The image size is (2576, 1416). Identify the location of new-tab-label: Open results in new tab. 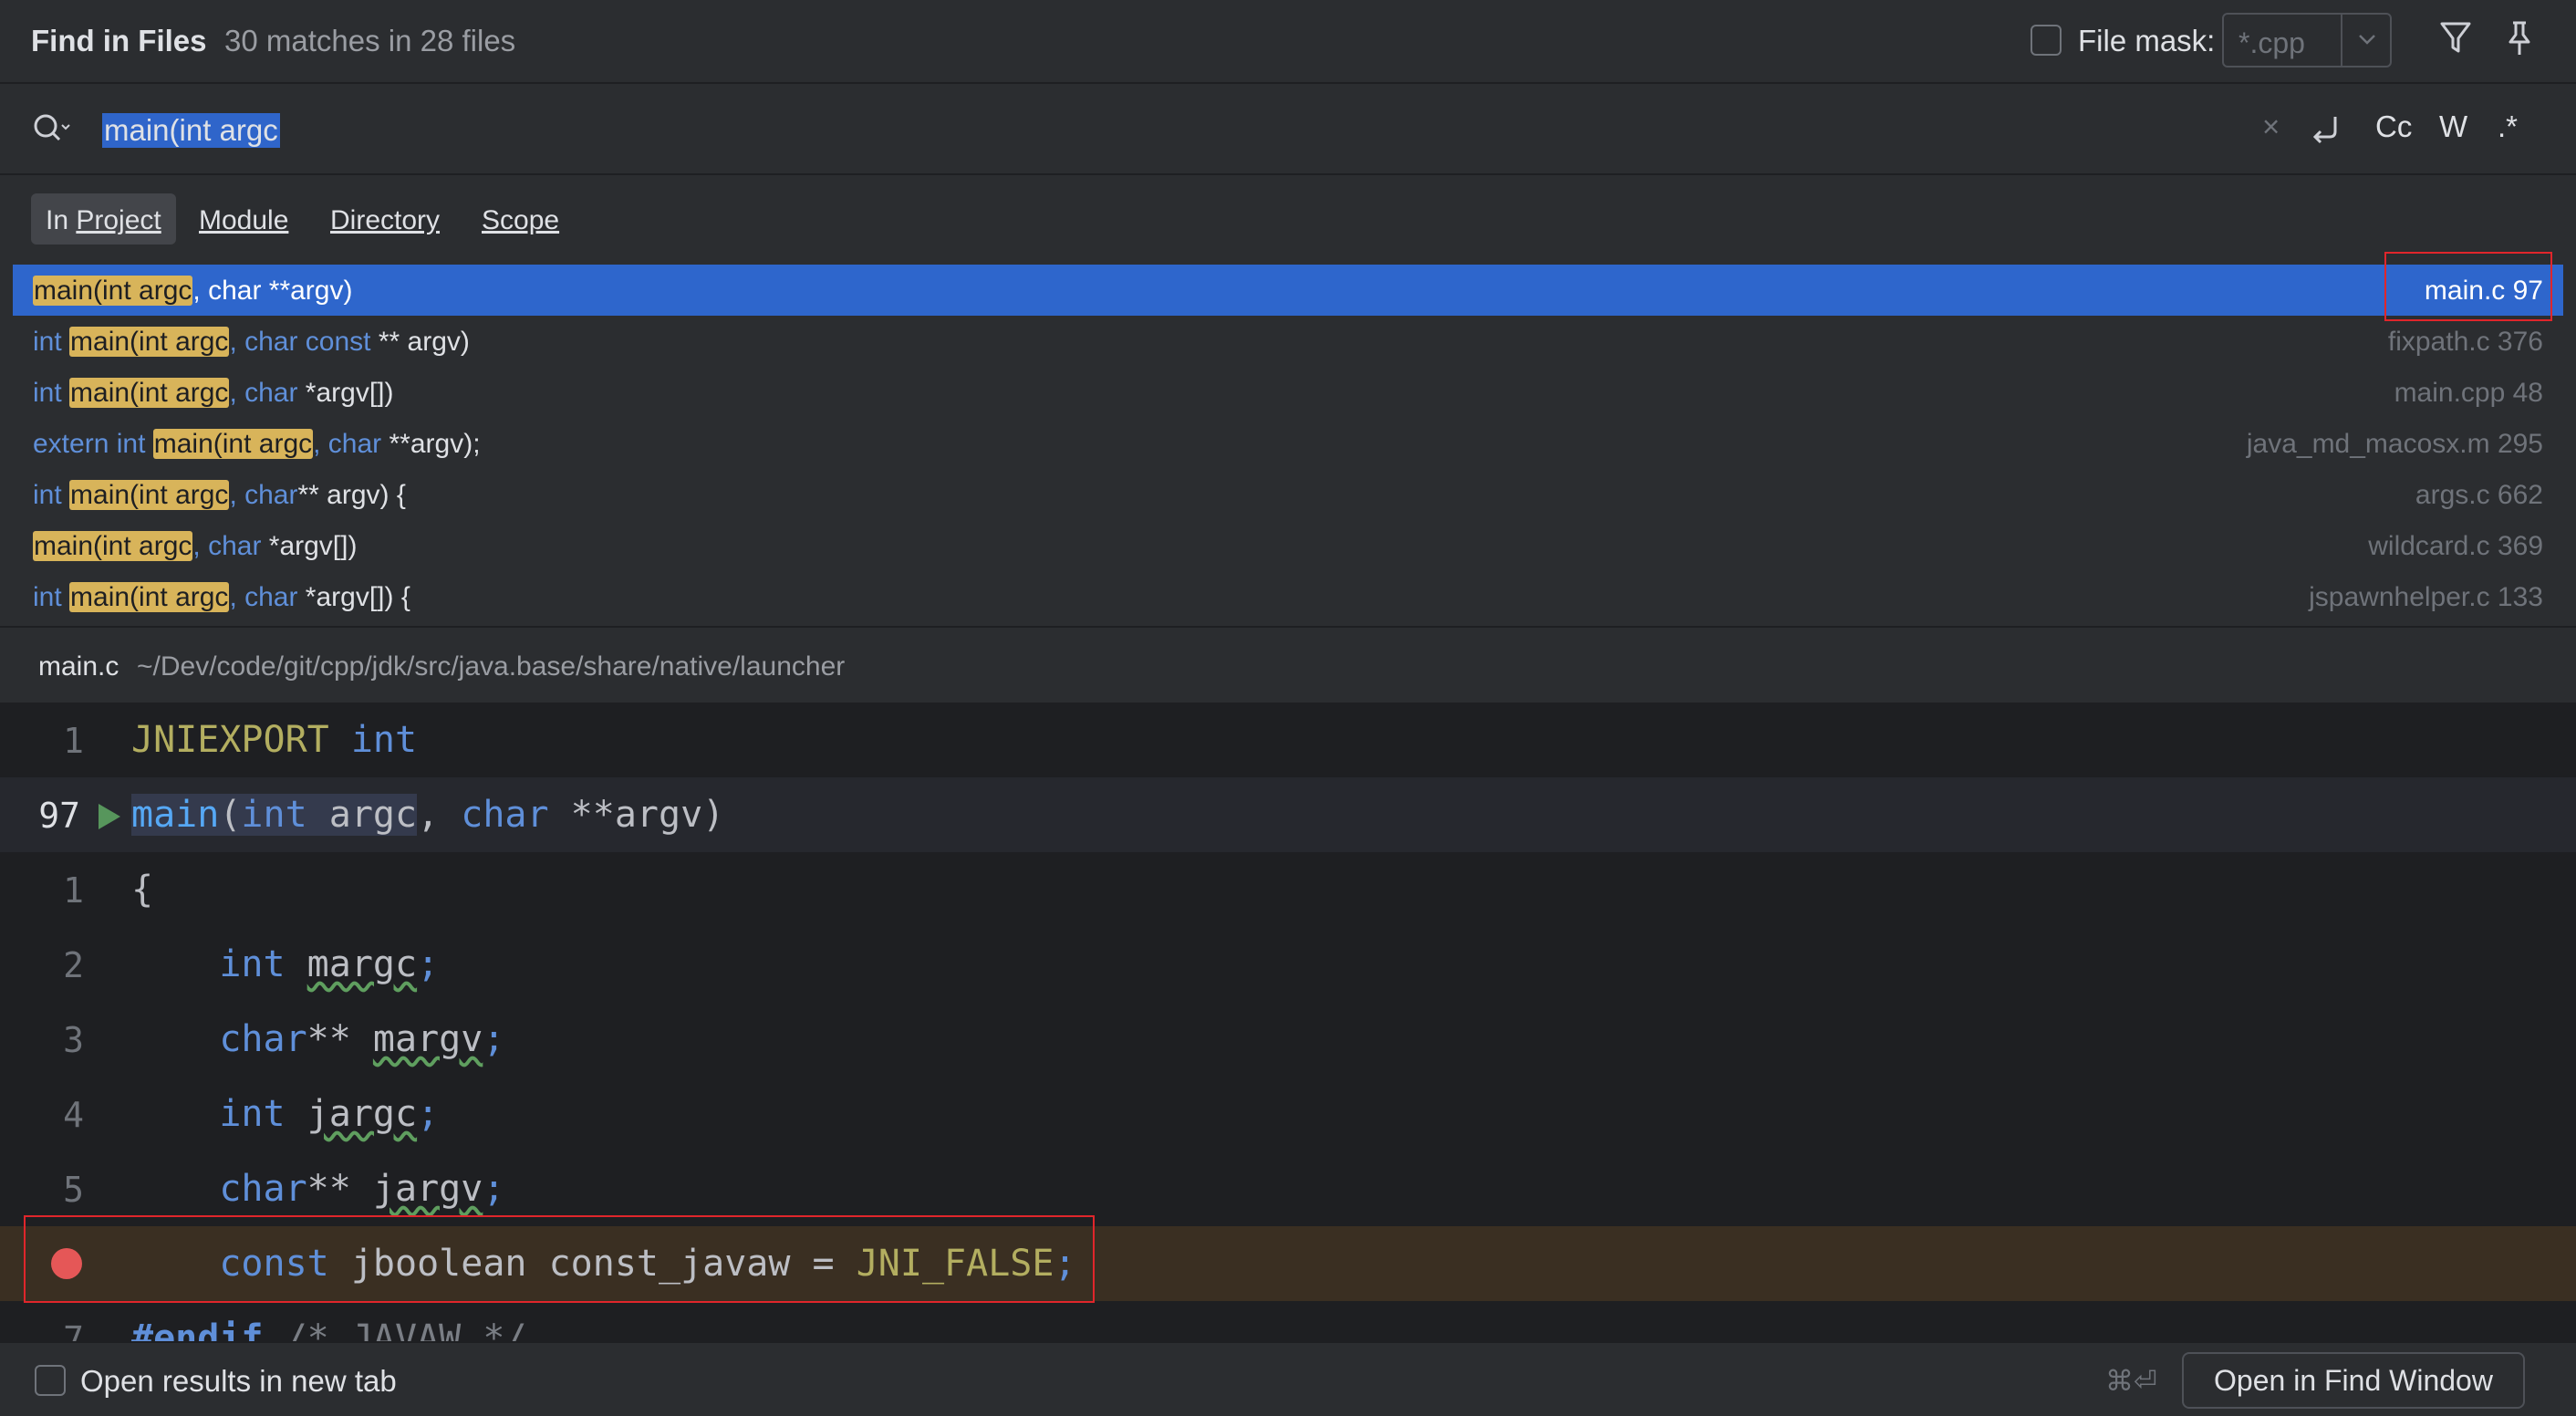
(239, 1381).